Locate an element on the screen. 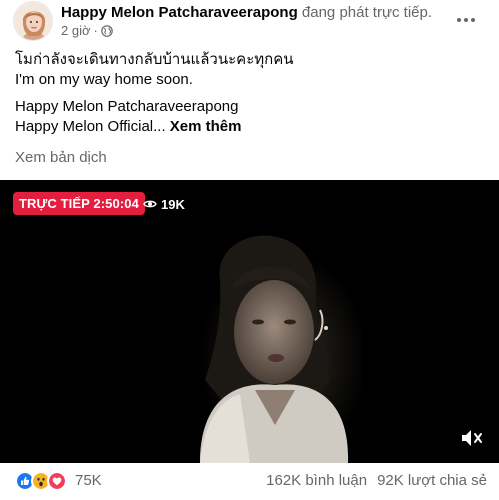 This screenshot has width=499, height=500. globe-icon is located at coordinates (107, 31).